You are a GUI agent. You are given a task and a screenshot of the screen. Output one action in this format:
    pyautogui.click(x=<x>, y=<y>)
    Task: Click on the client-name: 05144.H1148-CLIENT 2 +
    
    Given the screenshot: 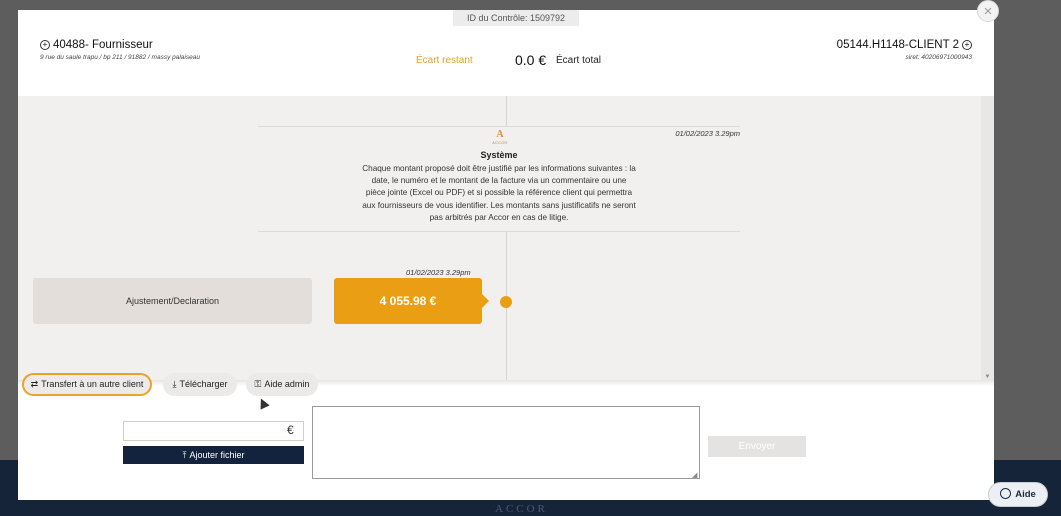 What is the action you would take?
    pyautogui.click(x=904, y=45)
    